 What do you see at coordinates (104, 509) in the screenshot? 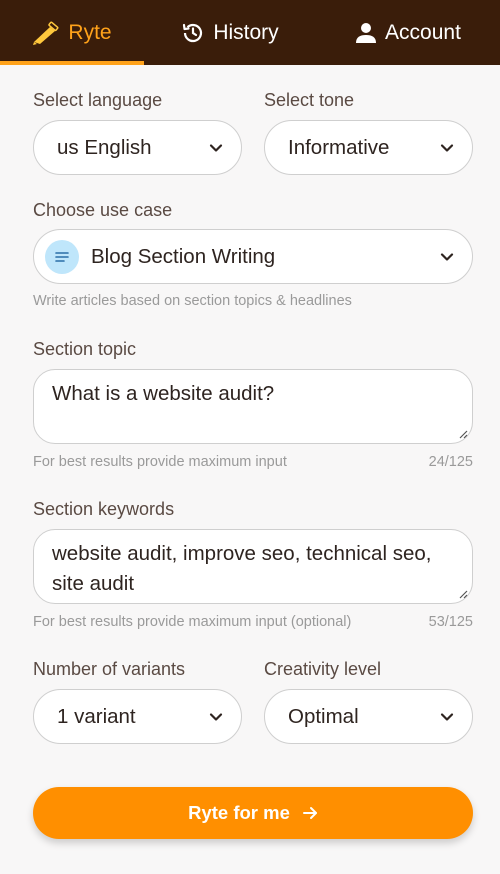
I see `keywords-label: Section keywords` at bounding box center [104, 509].